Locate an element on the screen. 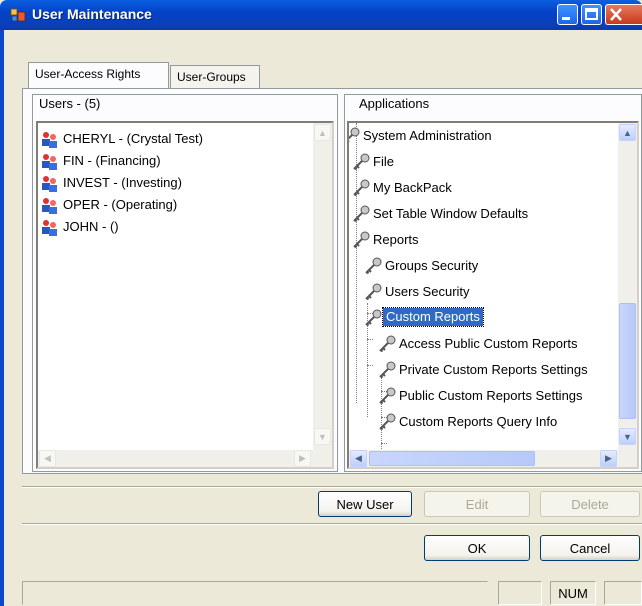  applications-horizontal-scrollbar: ◀ ▶ is located at coordinates (493, 458).